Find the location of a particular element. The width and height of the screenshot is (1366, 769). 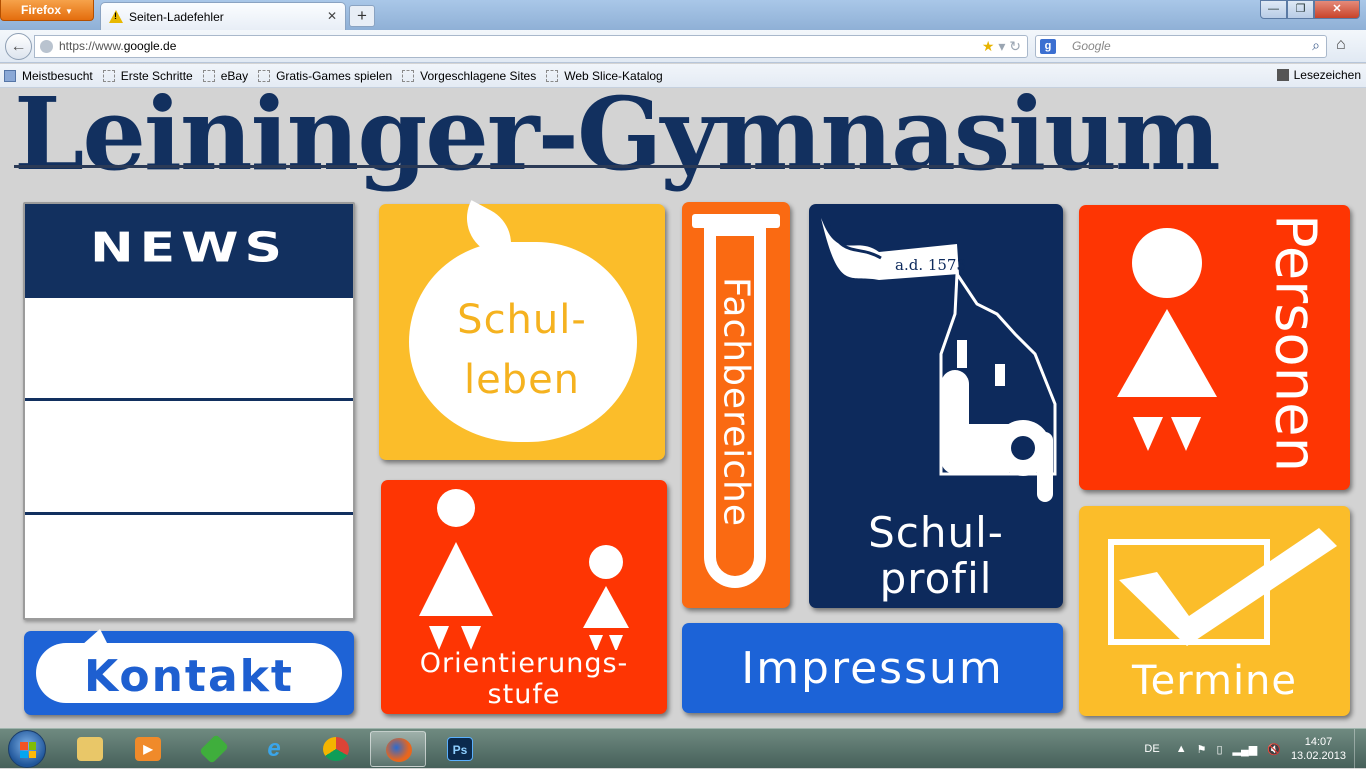

schulprofil-line2: profil is located at coordinates (936, 579).